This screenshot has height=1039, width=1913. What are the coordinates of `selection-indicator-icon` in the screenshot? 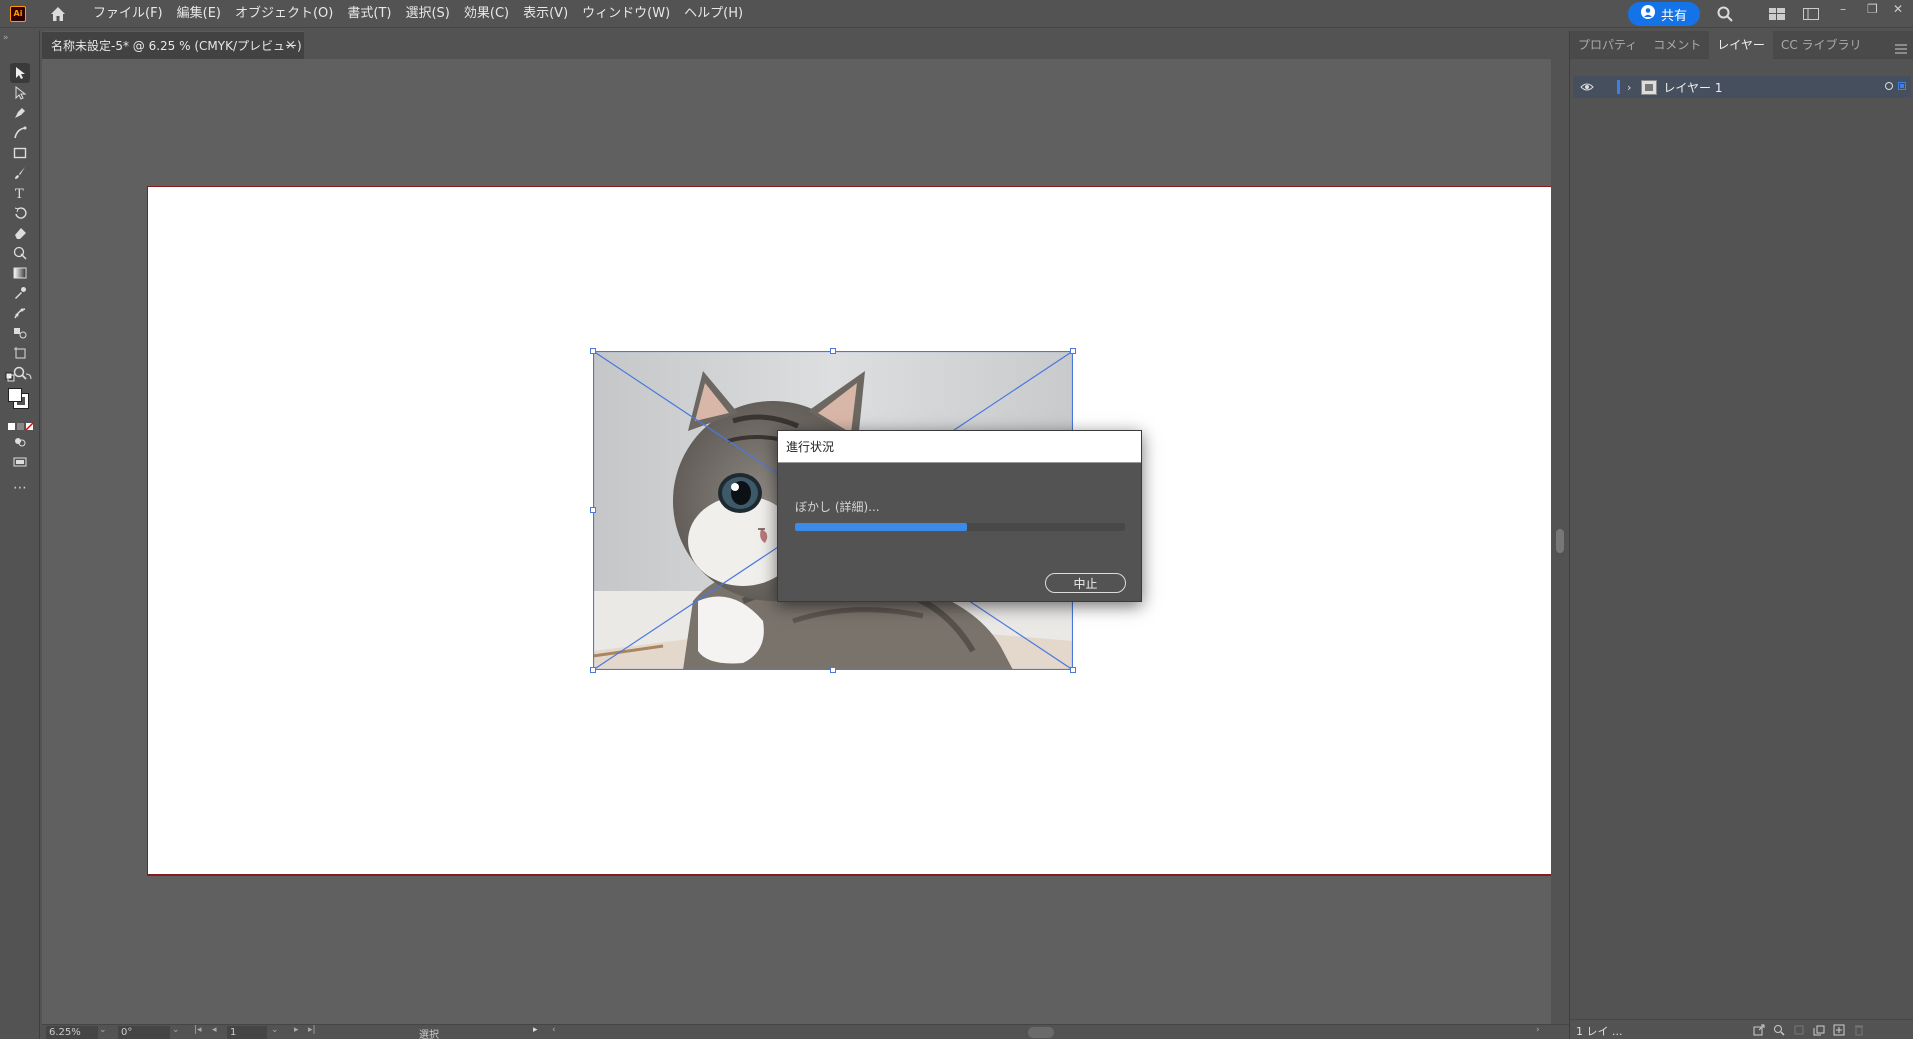 It's located at (1902, 86).